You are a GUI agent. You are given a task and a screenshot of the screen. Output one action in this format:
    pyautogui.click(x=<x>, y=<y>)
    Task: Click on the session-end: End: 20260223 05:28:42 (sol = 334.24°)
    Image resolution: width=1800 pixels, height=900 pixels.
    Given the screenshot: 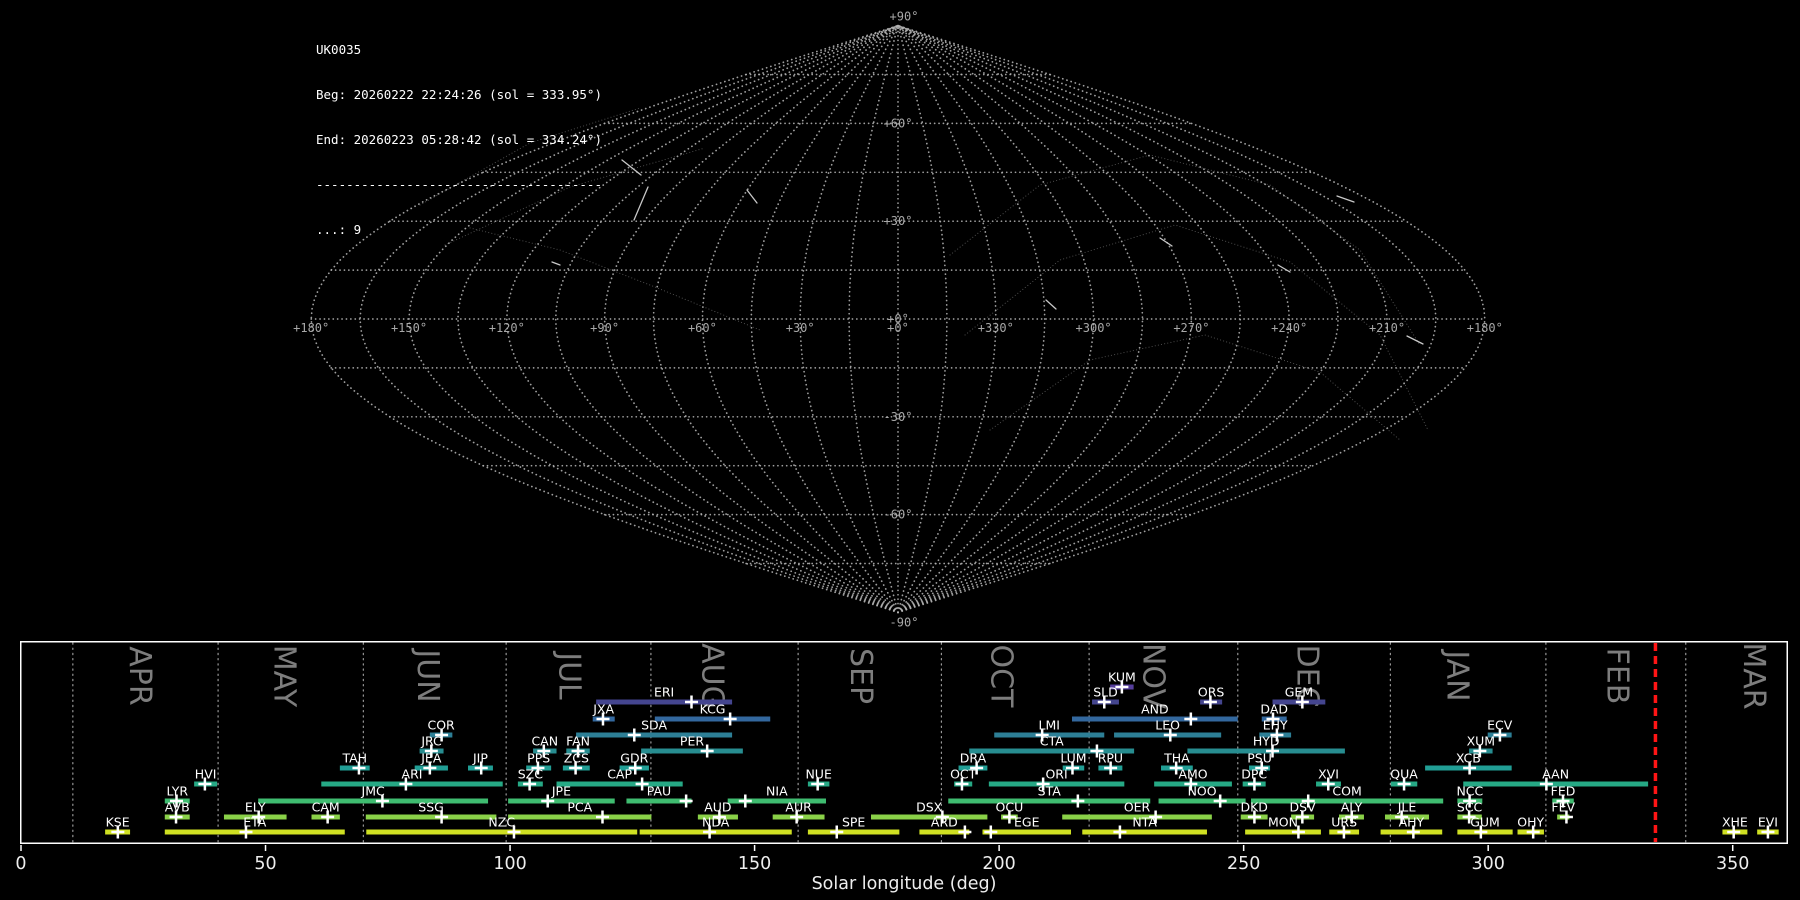 What is the action you would take?
    pyautogui.click(x=459, y=139)
    